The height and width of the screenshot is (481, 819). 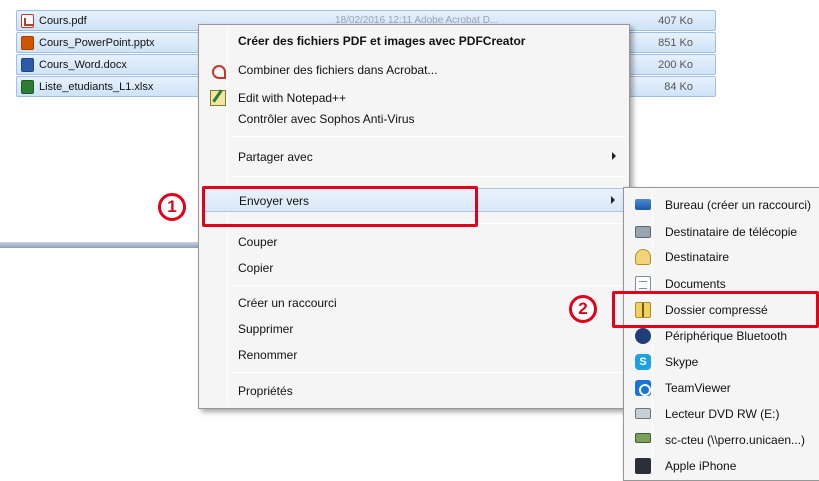 I want to click on menu-item-copier: Copier, so click(x=414, y=268).